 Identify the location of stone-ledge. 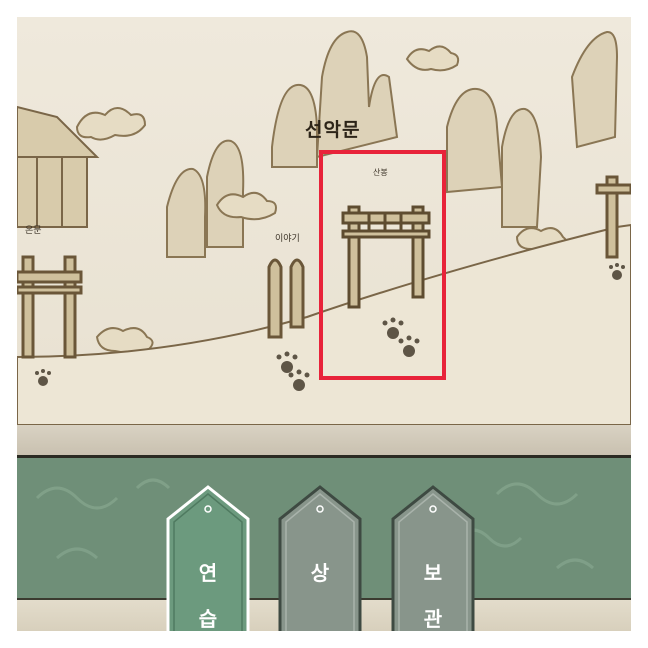
(324, 440).